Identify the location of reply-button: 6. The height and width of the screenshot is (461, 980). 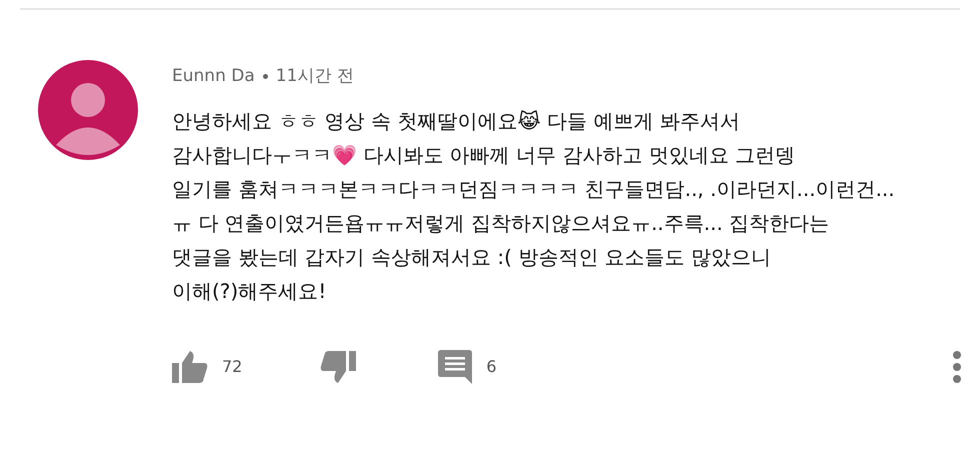
(467, 367).